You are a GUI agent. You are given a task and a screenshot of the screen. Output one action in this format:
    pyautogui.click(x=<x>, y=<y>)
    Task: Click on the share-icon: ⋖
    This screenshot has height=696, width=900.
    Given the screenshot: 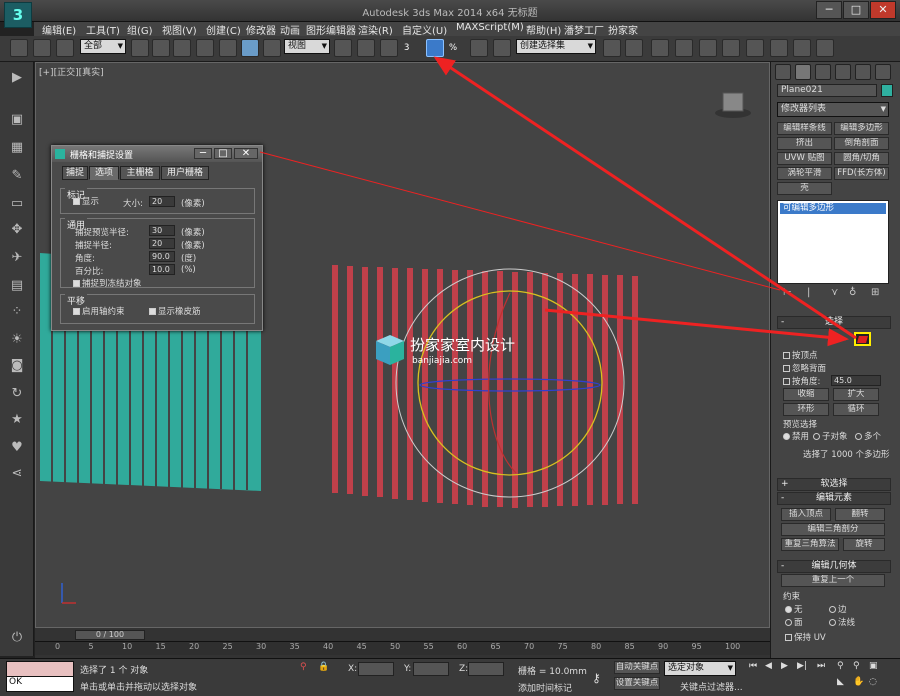 What is the action you would take?
    pyautogui.click(x=17, y=474)
    